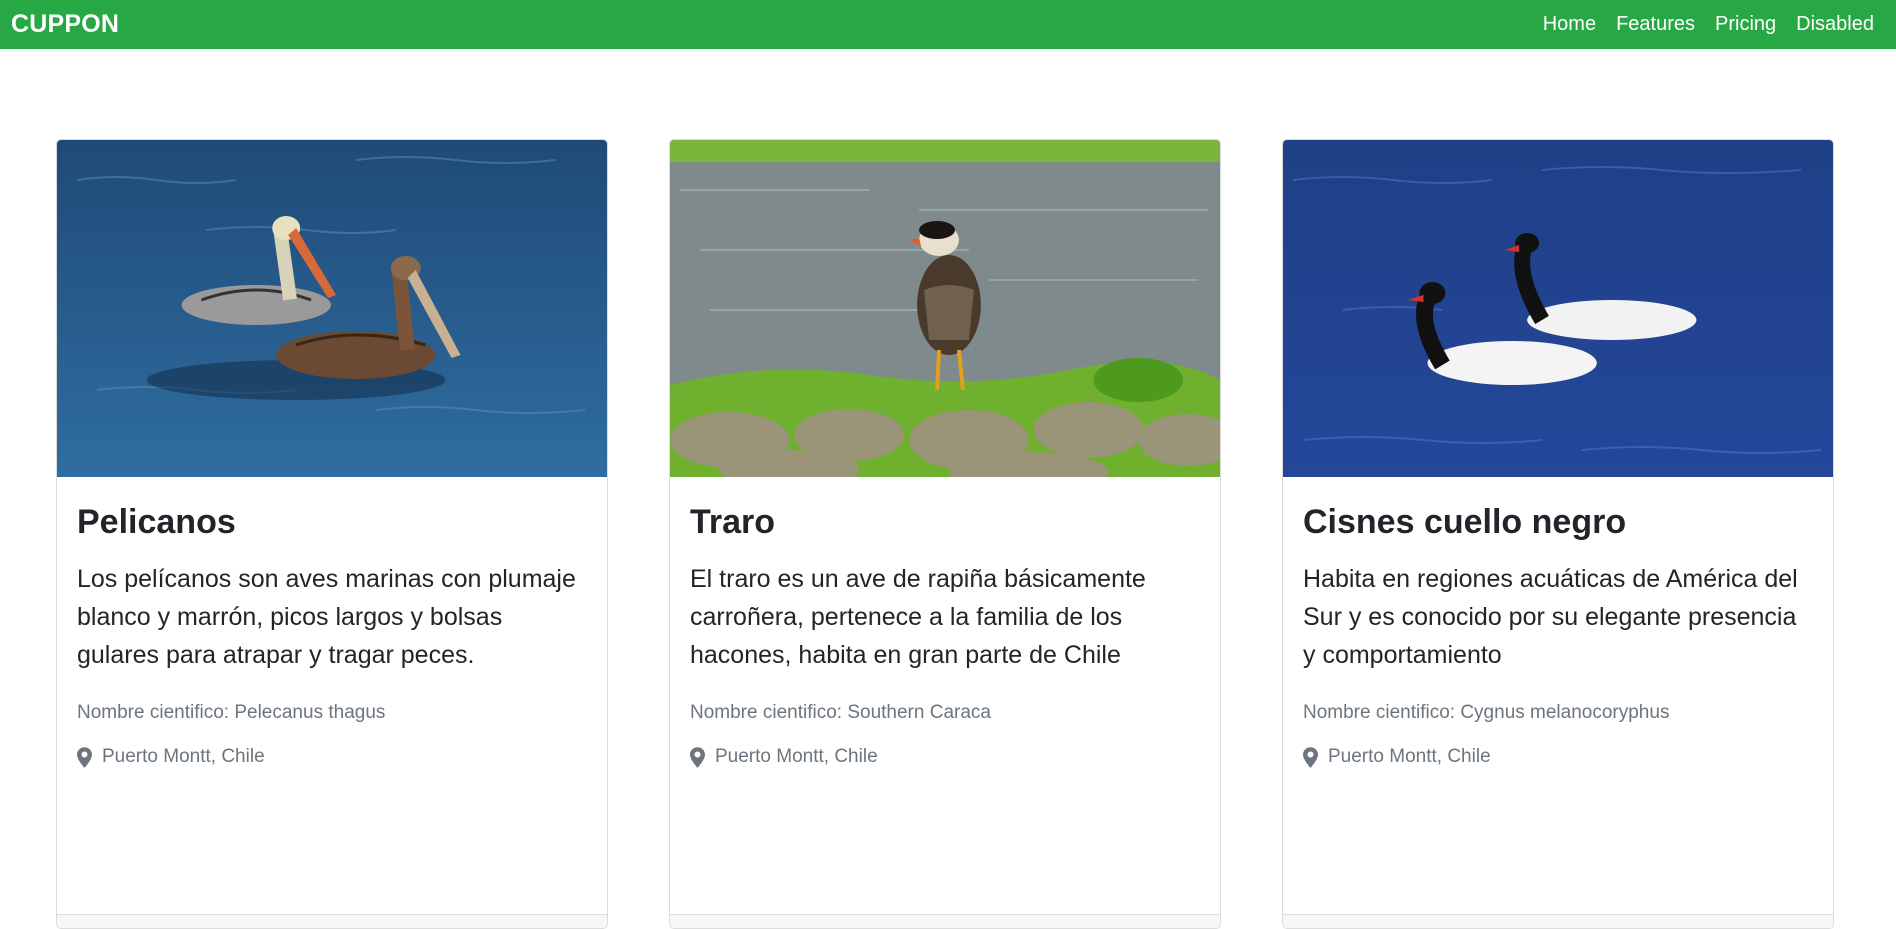 This screenshot has height=929, width=1896. I want to click on card-title: Traro, so click(733, 522).